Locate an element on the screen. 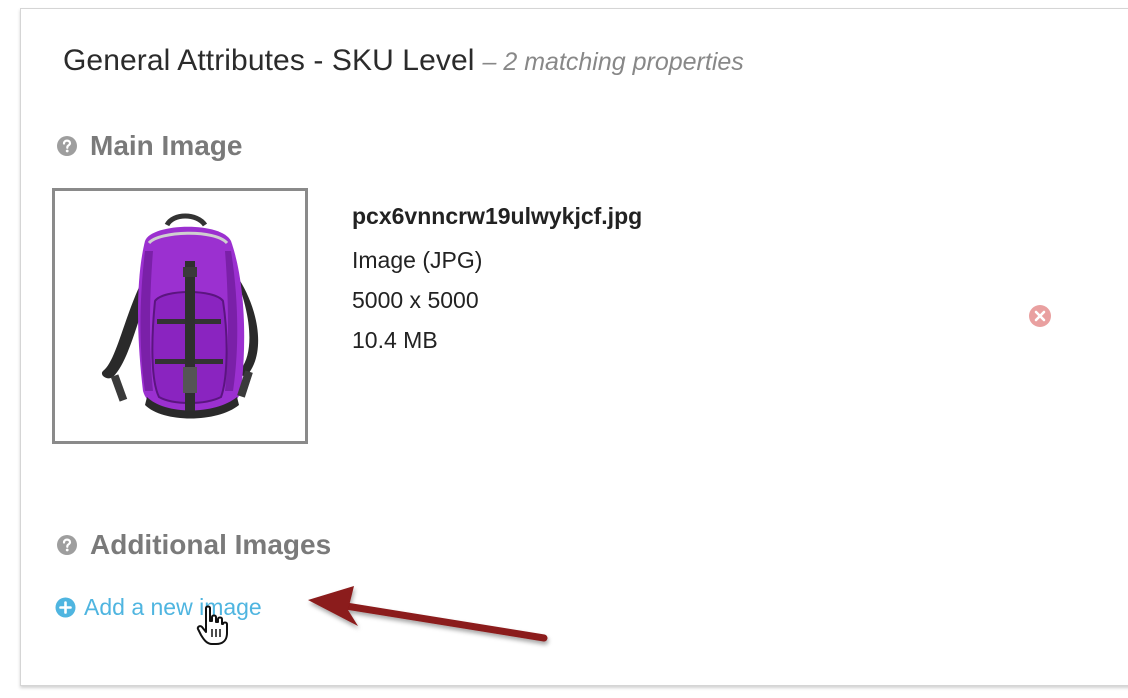 The width and height of the screenshot is (1128, 698). add-new-image-label: Add a new image is located at coordinates (173, 607).